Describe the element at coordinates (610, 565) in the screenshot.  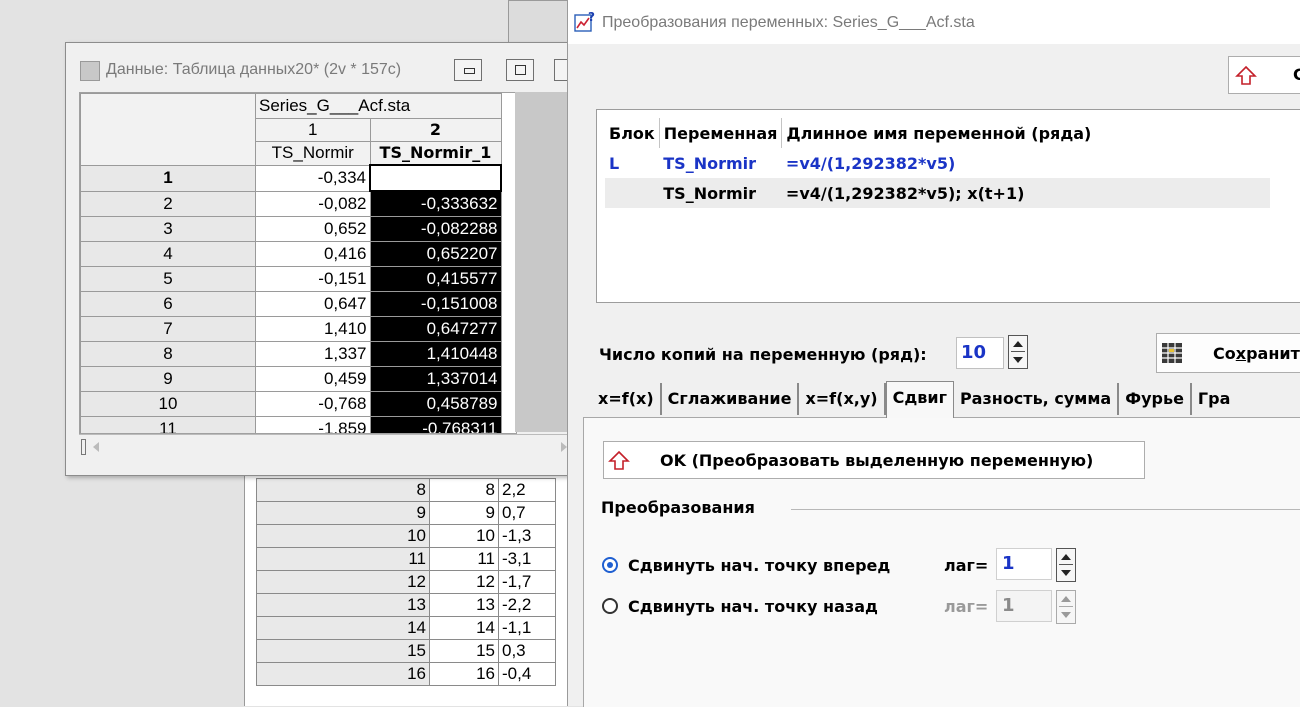
I see `shift-forward-radio` at that location.